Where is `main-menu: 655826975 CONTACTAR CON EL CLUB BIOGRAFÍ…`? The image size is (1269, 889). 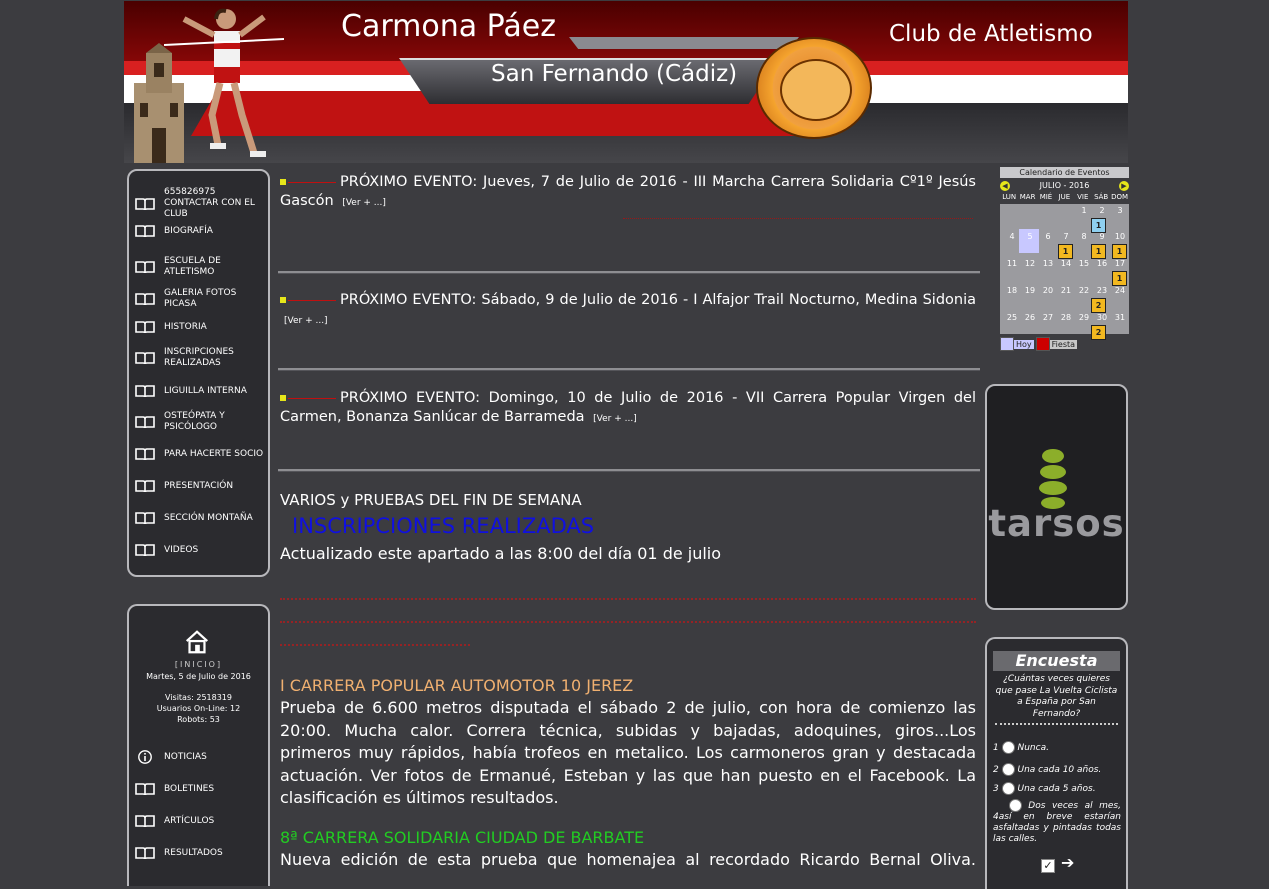 main-menu: 655826975 CONTACTAR CON EL CLUB BIOGRAFÍ… is located at coordinates (198, 373).